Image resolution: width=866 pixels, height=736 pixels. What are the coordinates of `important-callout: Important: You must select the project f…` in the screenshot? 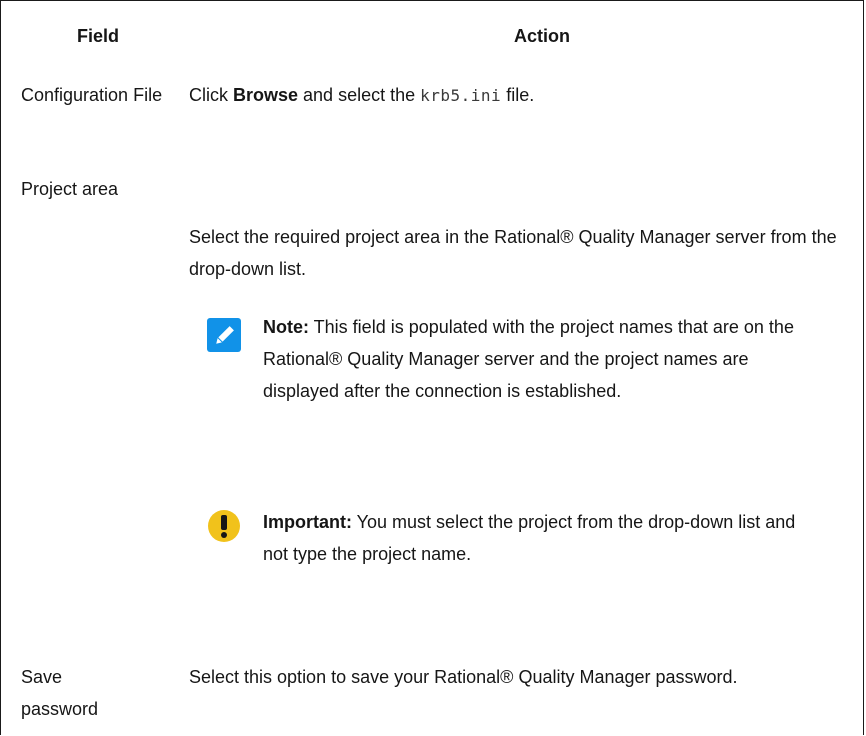 It's located at (507, 546).